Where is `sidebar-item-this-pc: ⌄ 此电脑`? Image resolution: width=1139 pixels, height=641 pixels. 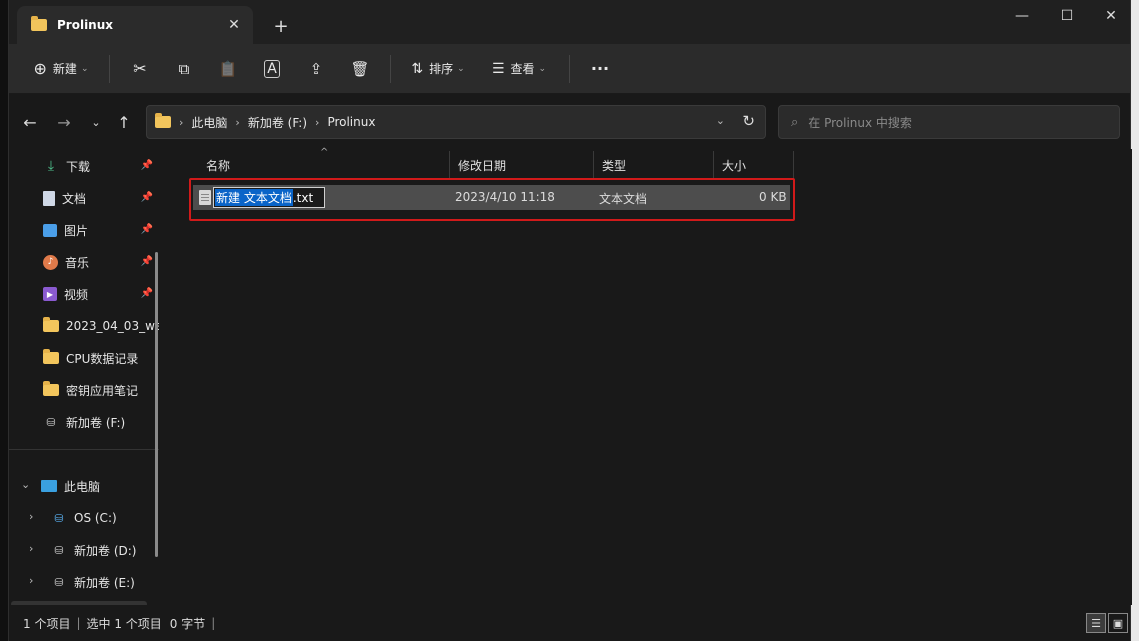
sidebar-item-this-pc: ⌄ 此电脑 is located at coordinates (84, 486).